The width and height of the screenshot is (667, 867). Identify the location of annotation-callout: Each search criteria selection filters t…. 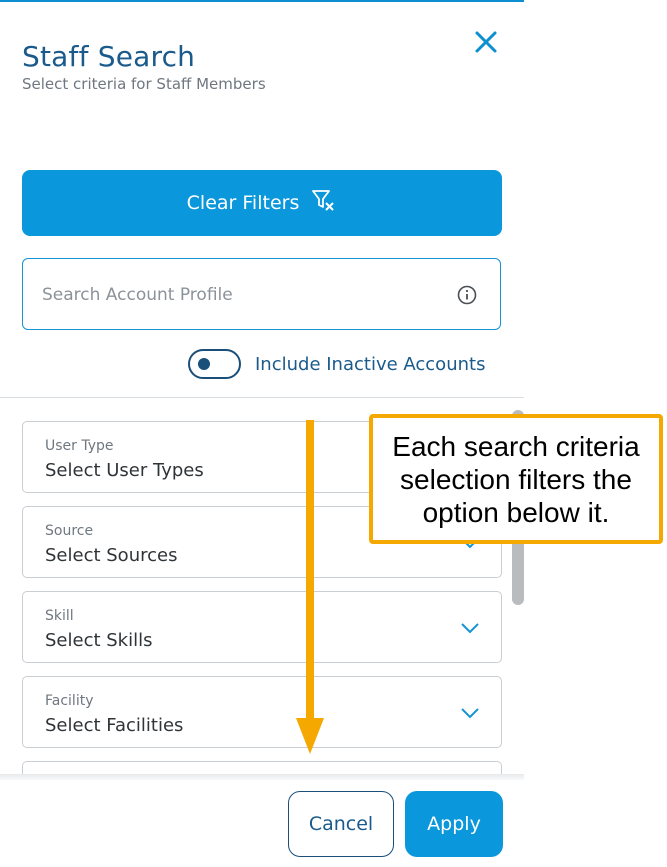
(516, 479).